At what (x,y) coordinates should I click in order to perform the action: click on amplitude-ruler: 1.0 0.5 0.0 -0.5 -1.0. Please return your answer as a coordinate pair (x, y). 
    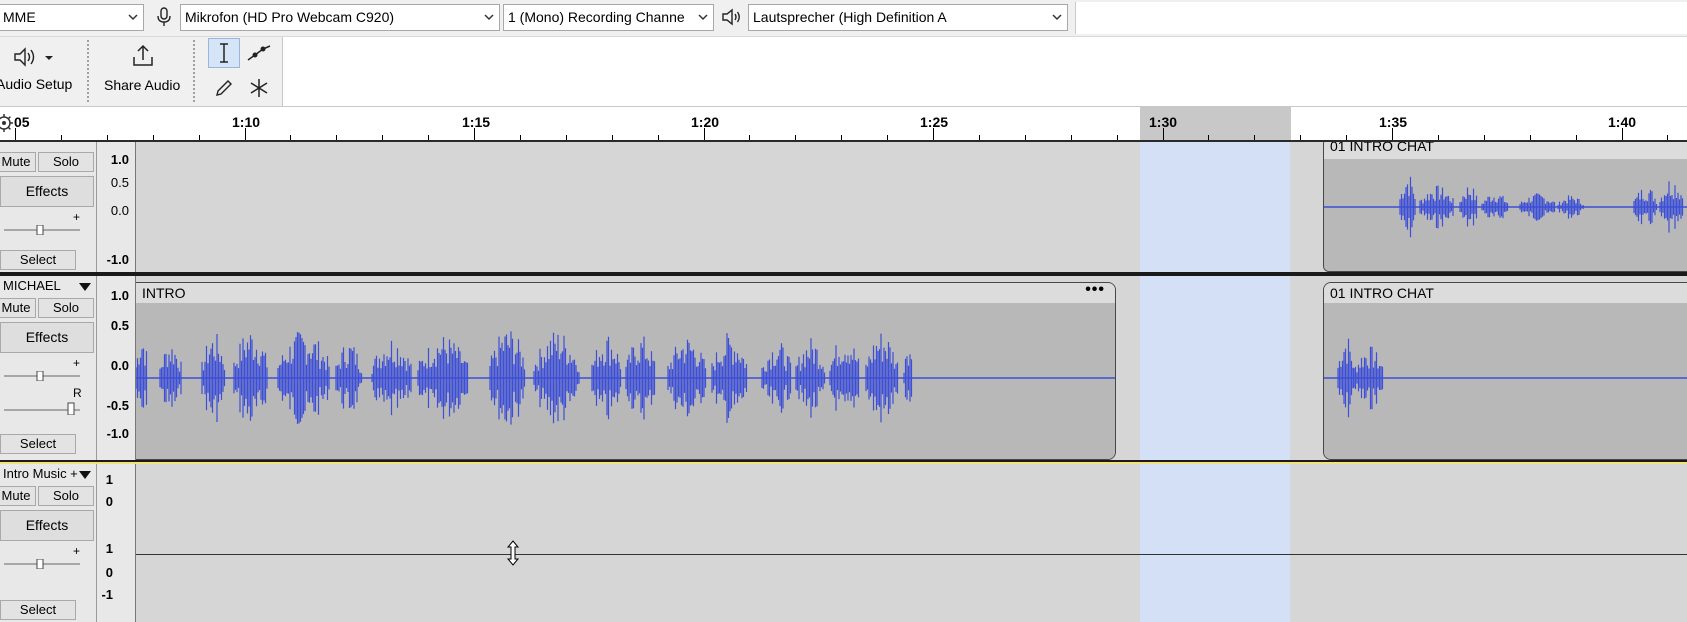
    Looking at the image, I should click on (116, 368).